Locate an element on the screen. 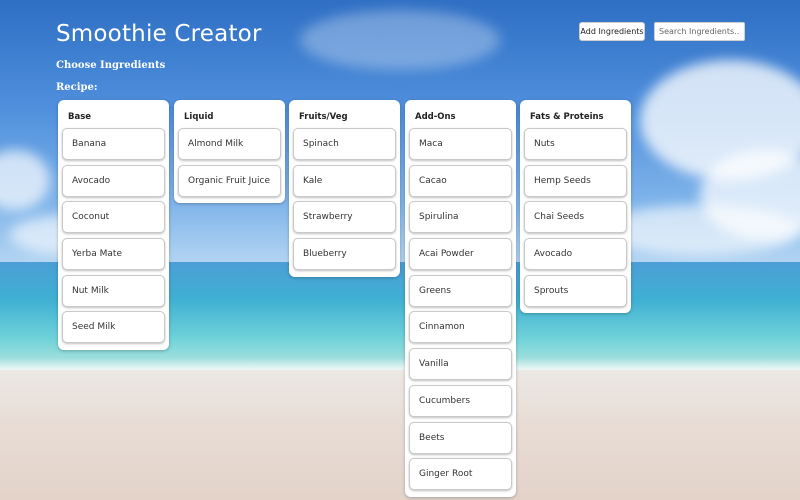 The width and height of the screenshot is (800, 500). ingredient-item: Nut Milk is located at coordinates (113, 290).